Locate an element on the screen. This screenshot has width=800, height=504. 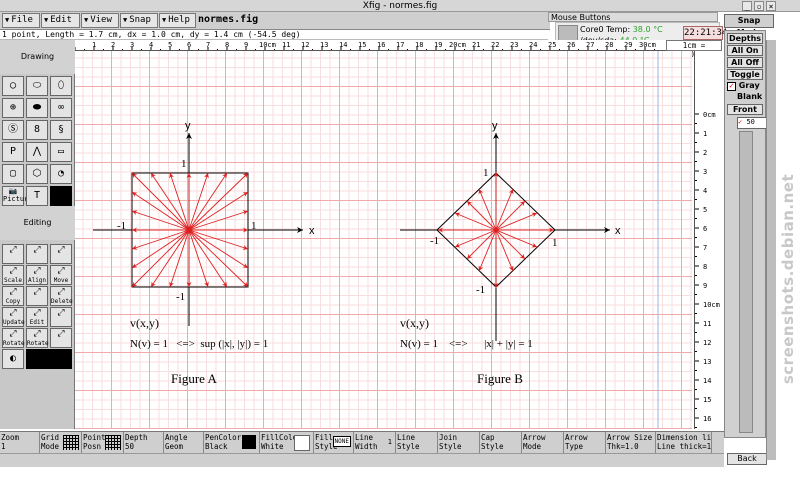
indicator-cell: Point Posn is located at coordinates (103, 443).